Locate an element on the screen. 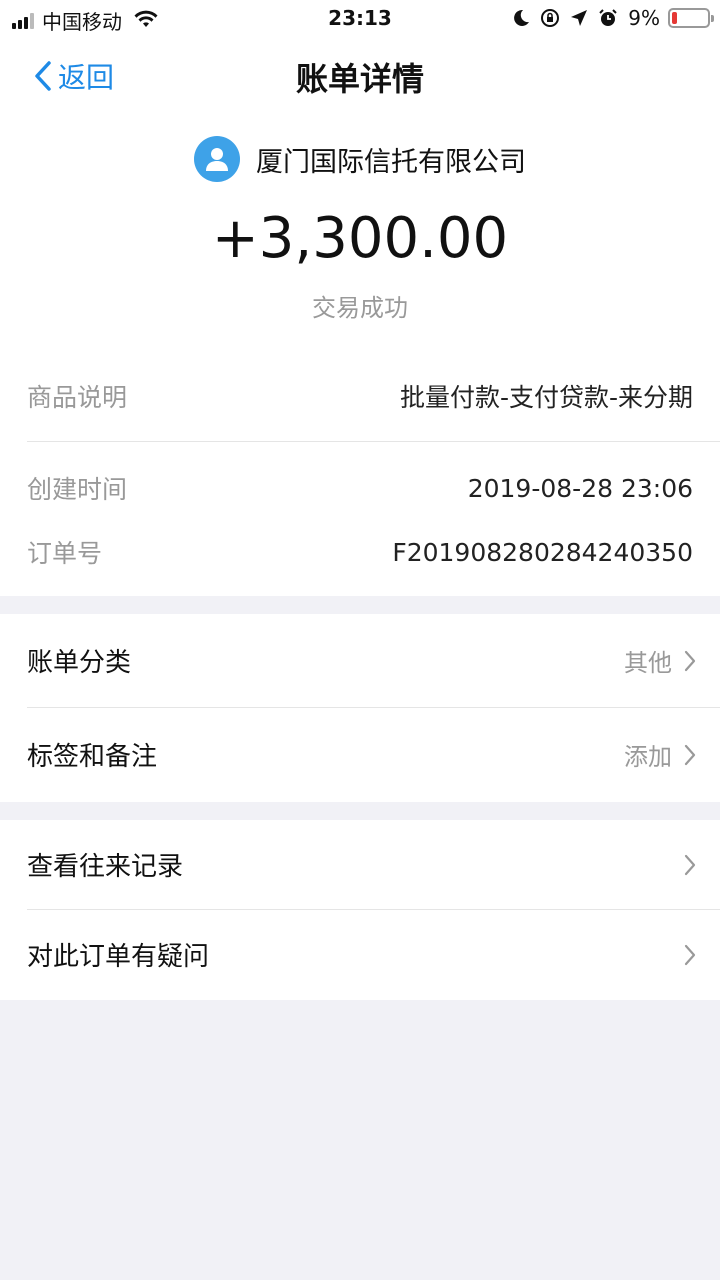 The image size is (720, 1280). product-row: 商品说明 批量付款-支付贷款-来分期 is located at coordinates (360, 396).